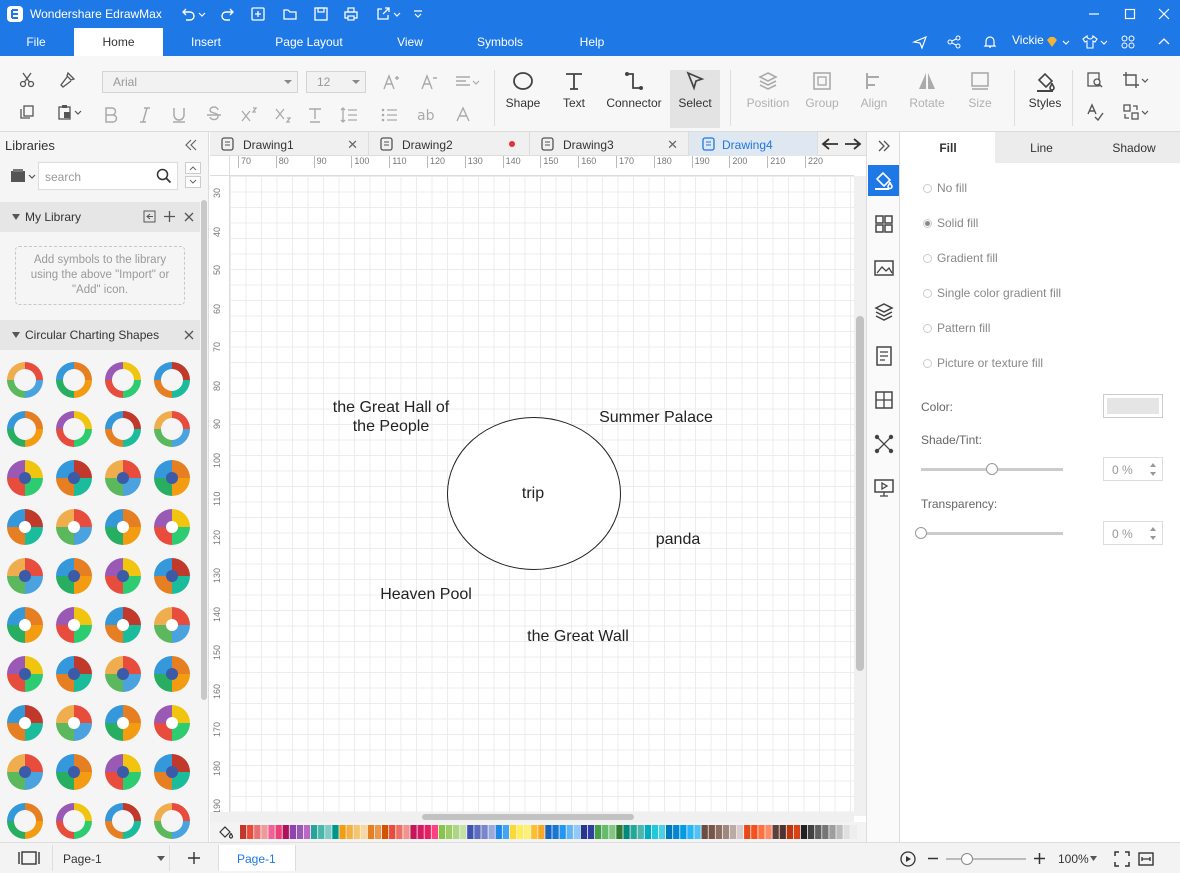 The width and height of the screenshot is (1180, 873). What do you see at coordinates (200, 82) in the screenshot?
I see `font-family-select: Arial` at bounding box center [200, 82].